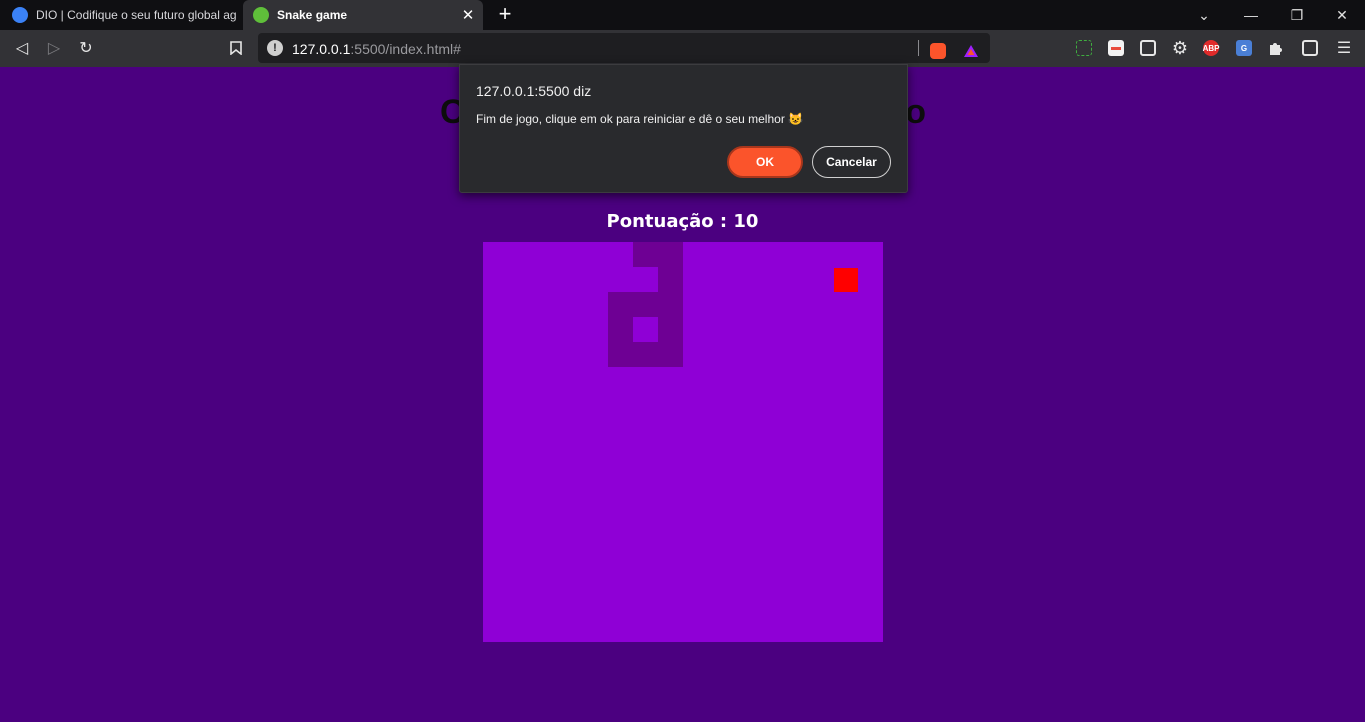  What do you see at coordinates (1084, 48) in the screenshot?
I see `screenshot-icon` at bounding box center [1084, 48].